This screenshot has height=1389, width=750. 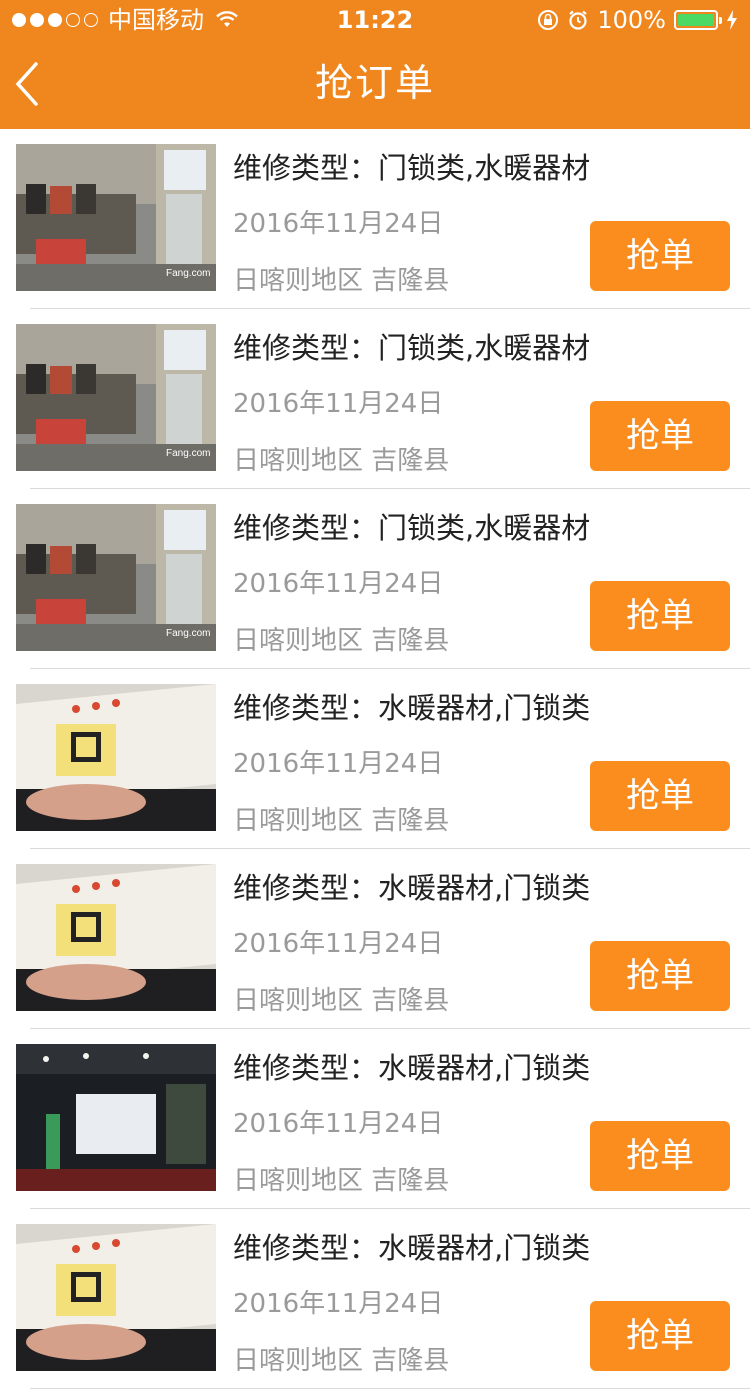 I want to click on status-right: 100%, so click(x=637, y=20).